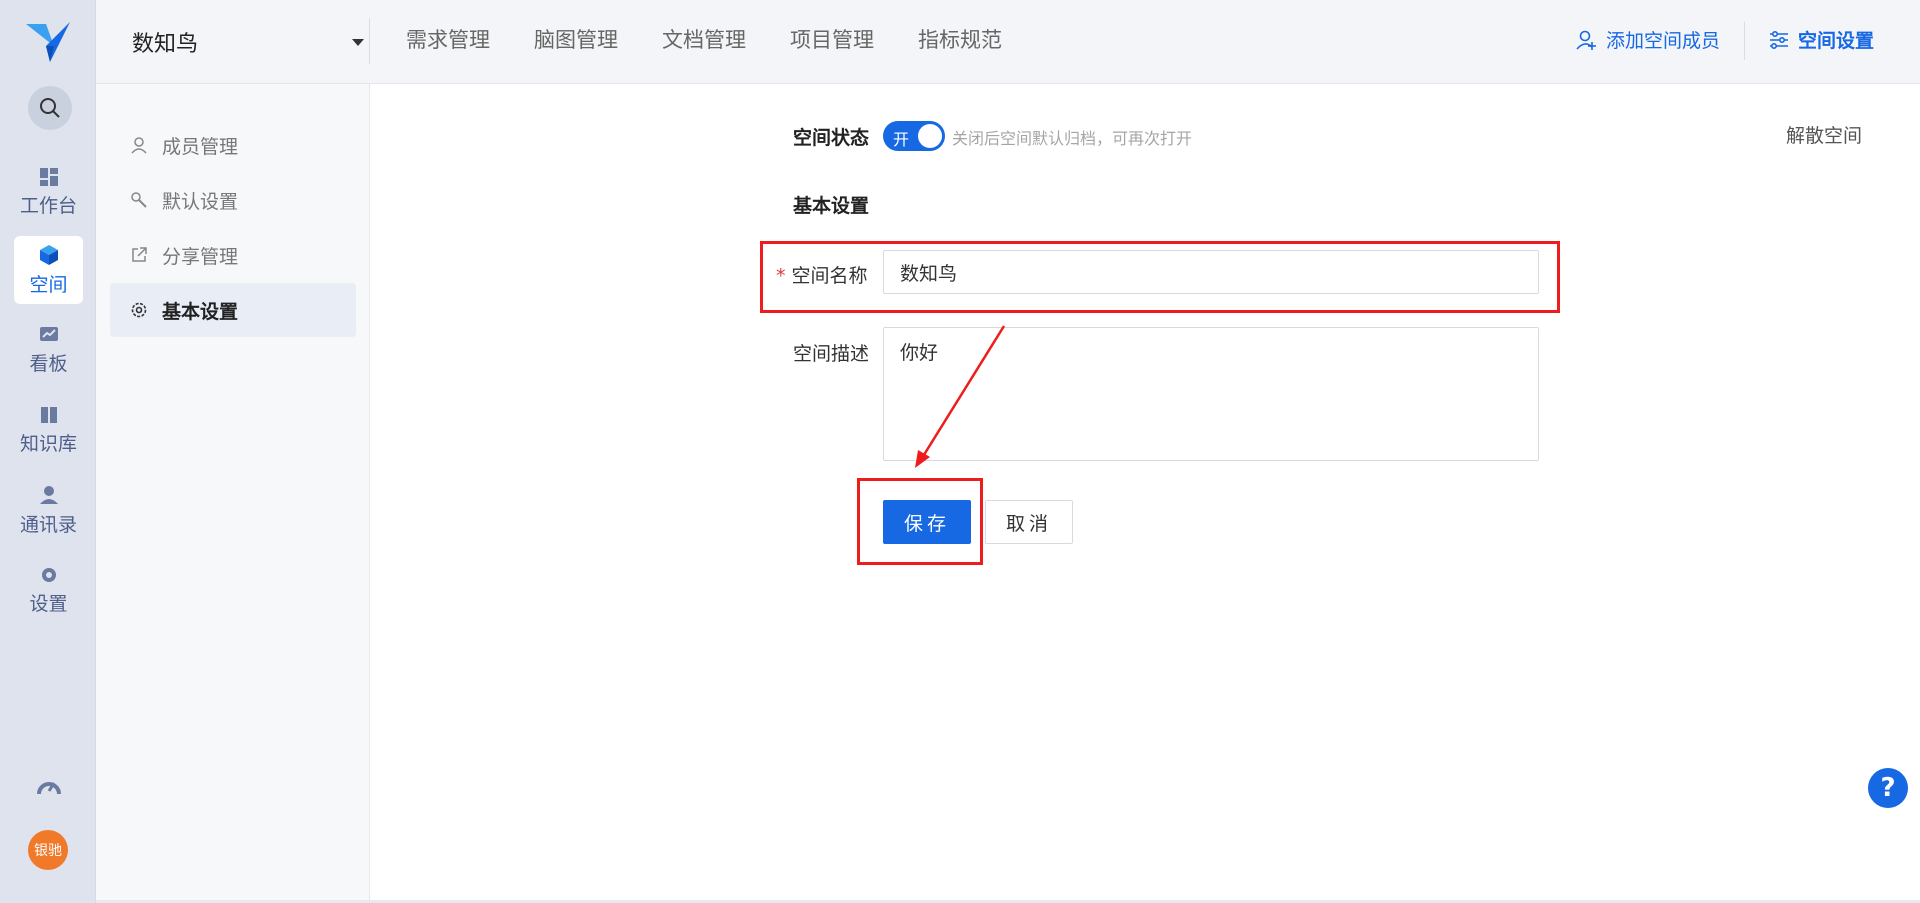  I want to click on global-search-button, so click(50, 108).